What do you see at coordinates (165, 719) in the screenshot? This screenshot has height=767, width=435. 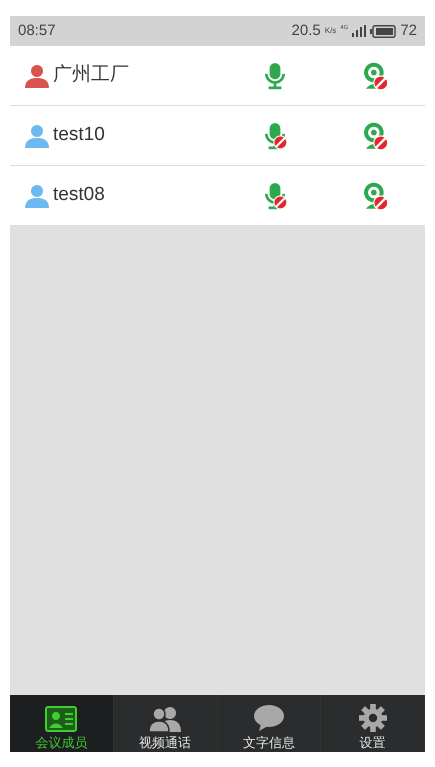 I see `people-icon` at bounding box center [165, 719].